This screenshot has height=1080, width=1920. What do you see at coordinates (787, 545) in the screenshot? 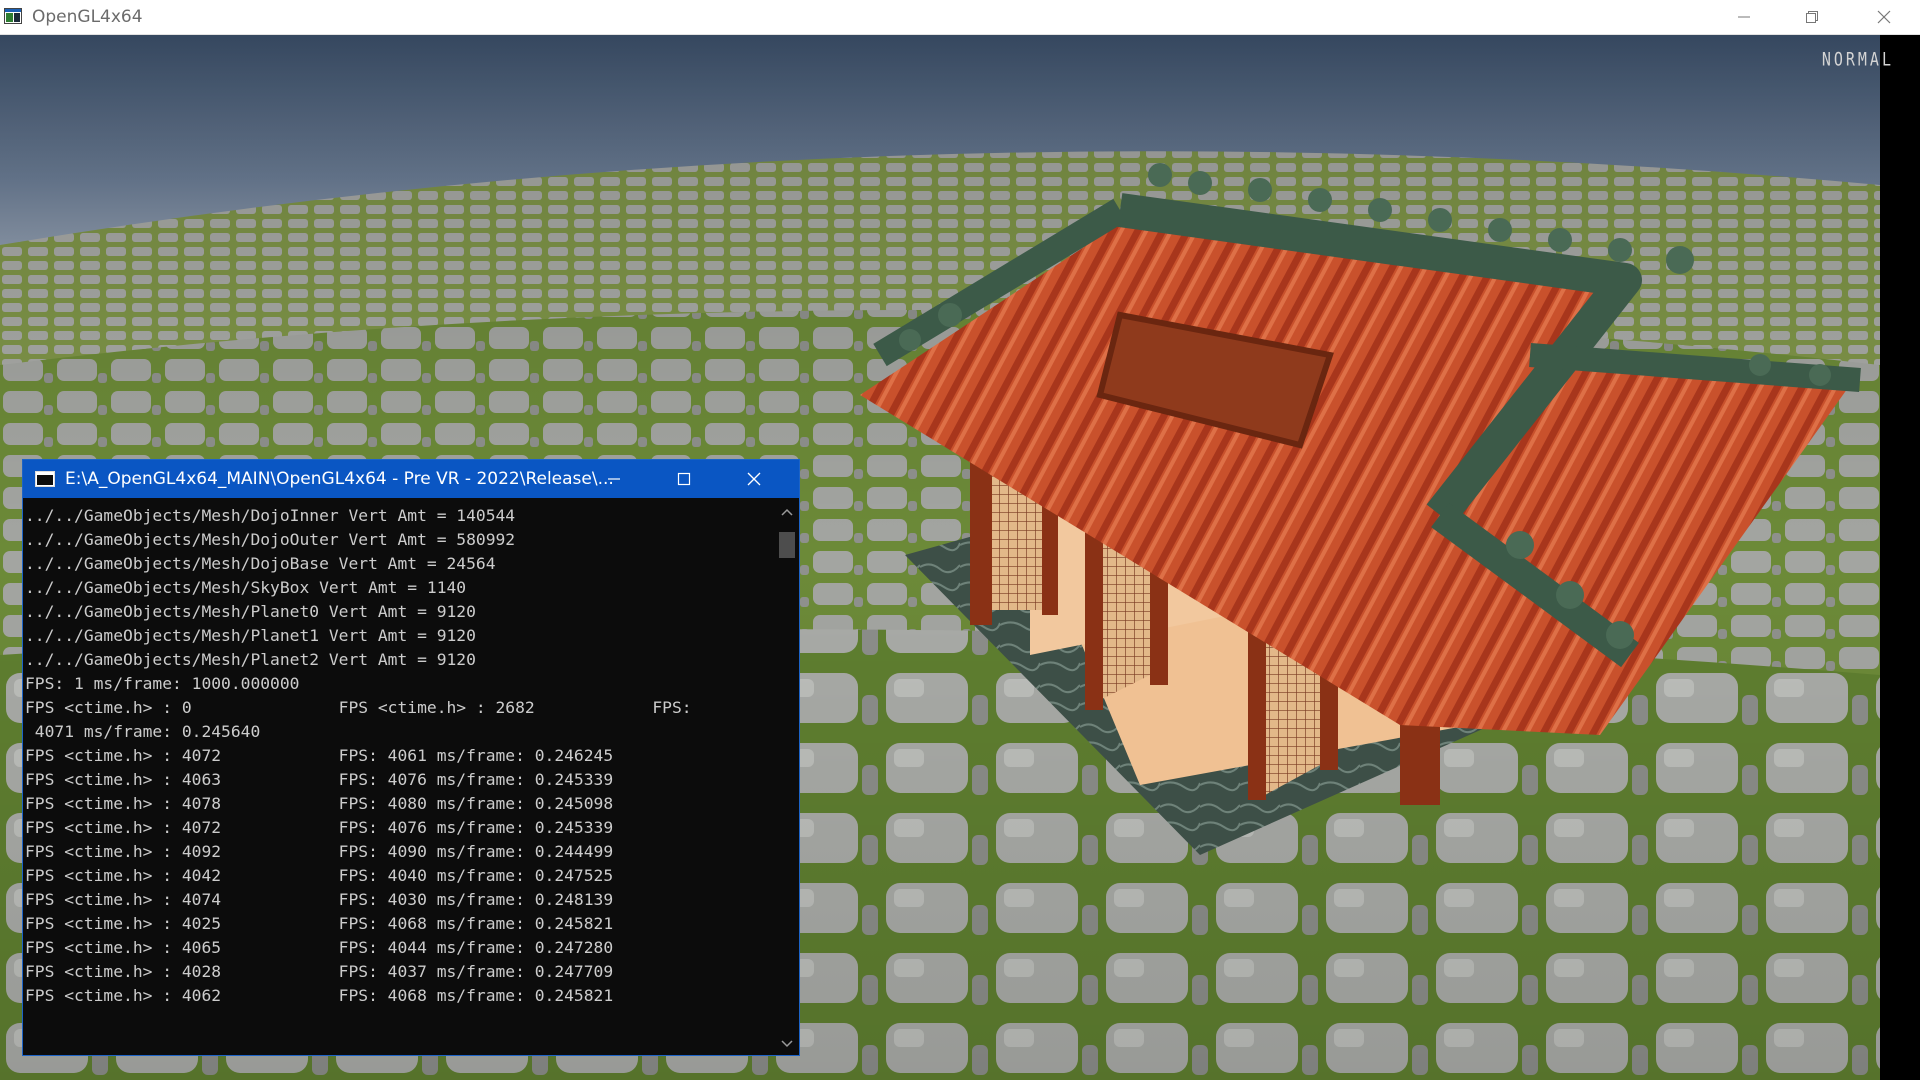
I see `scrollbar-thumb` at bounding box center [787, 545].